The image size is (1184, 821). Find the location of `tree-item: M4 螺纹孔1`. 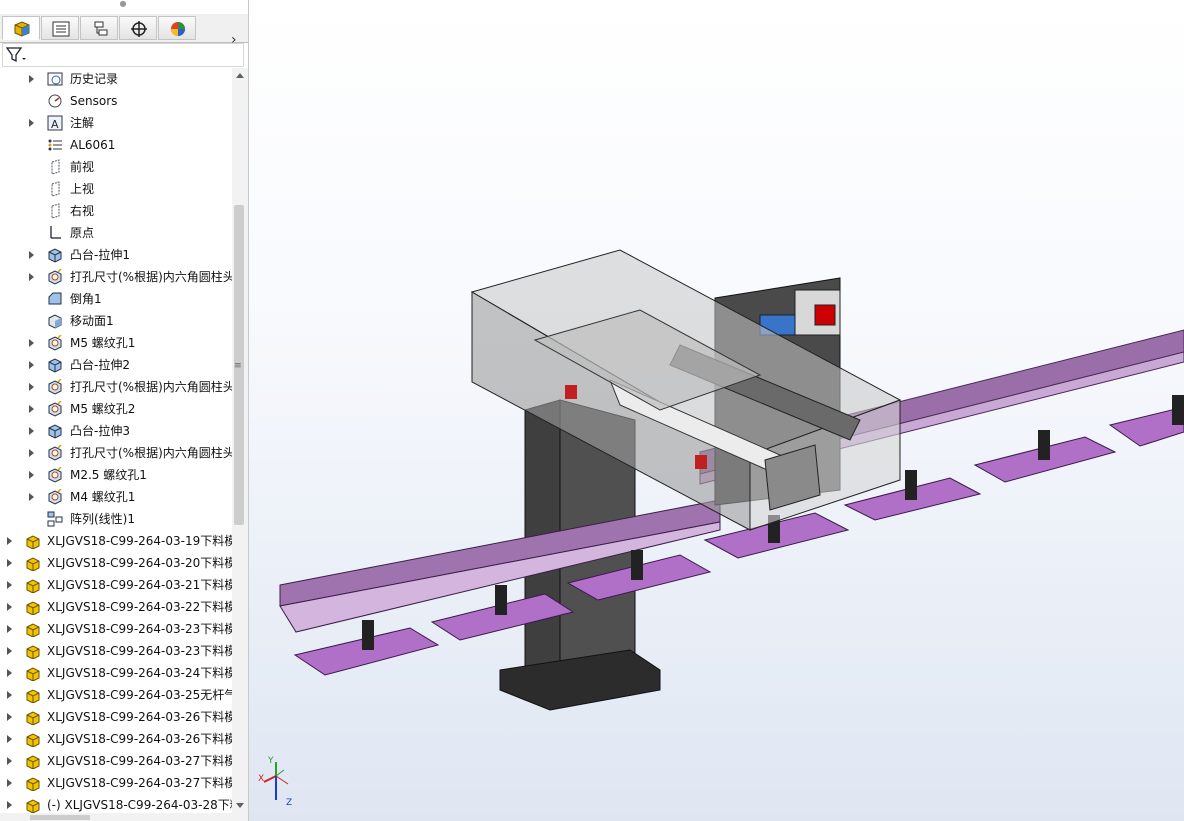

tree-item: M4 螺纹孔1 is located at coordinates (116, 497).